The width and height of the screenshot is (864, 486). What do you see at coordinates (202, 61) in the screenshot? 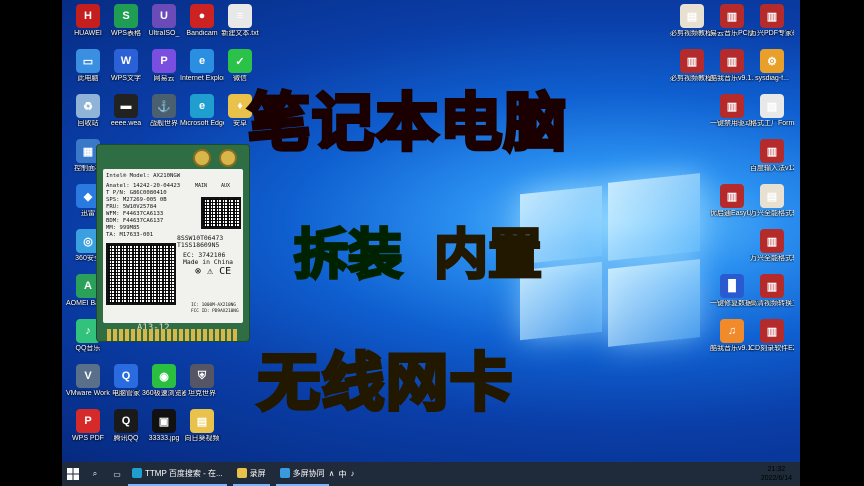
I see `left-app-icon-8: e` at bounding box center [202, 61].